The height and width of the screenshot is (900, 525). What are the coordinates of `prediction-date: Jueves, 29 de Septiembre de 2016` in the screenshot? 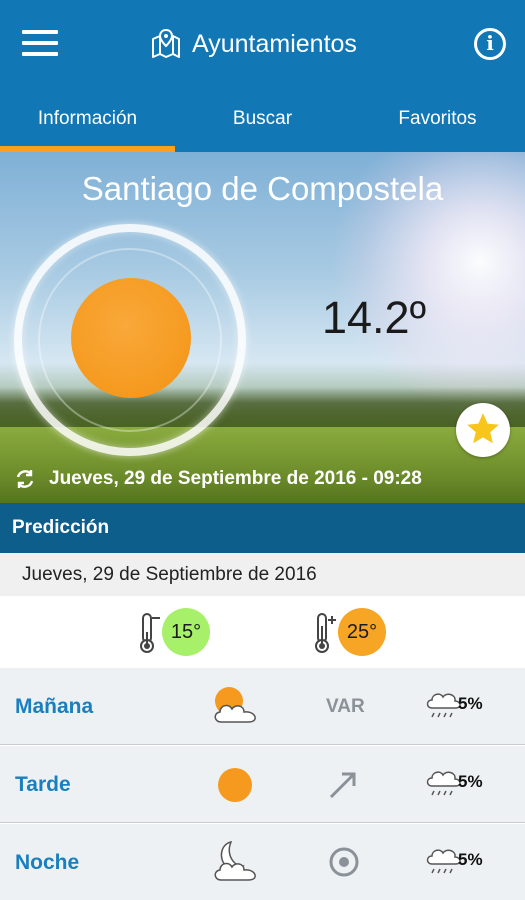 It's located at (262, 574).